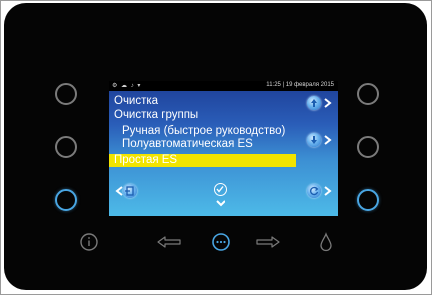  Describe the element at coordinates (220, 203) in the screenshot. I see `chevron-down-icon` at that location.